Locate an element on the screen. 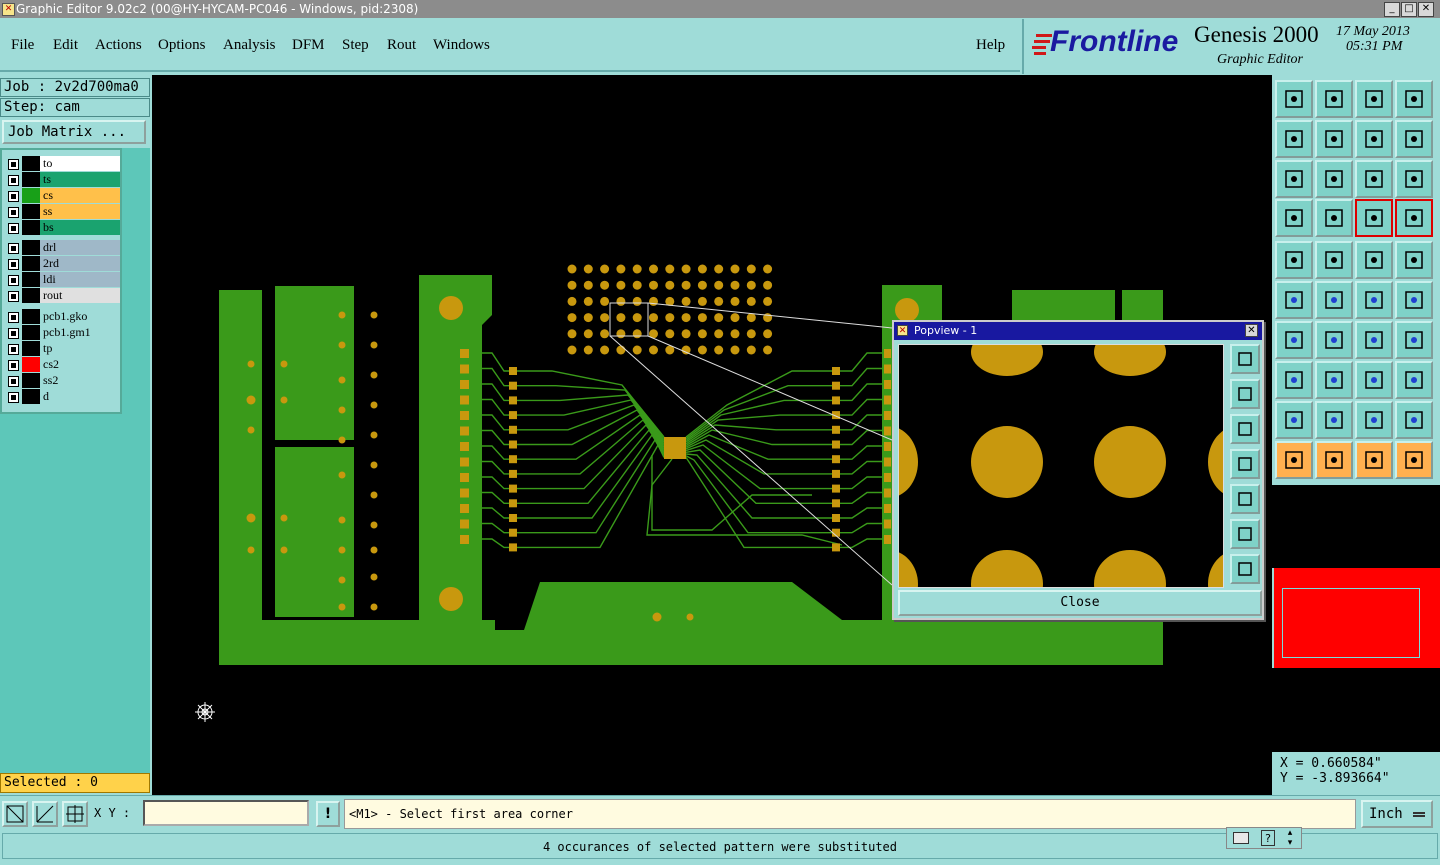 This screenshot has height=865, width=1440. undo-icon is located at coordinates (1374, 139).